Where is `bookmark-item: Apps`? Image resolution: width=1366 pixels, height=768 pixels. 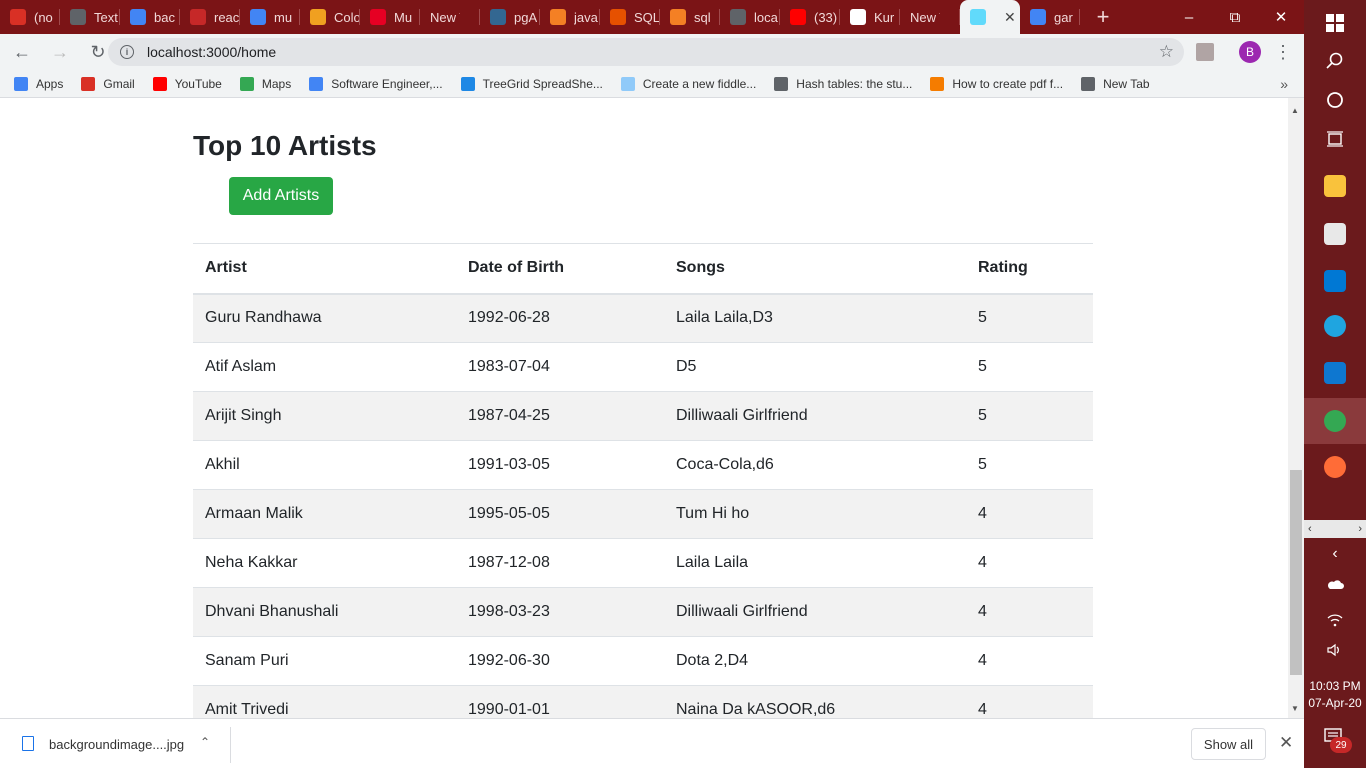 bookmark-item: Apps is located at coordinates (39, 83).